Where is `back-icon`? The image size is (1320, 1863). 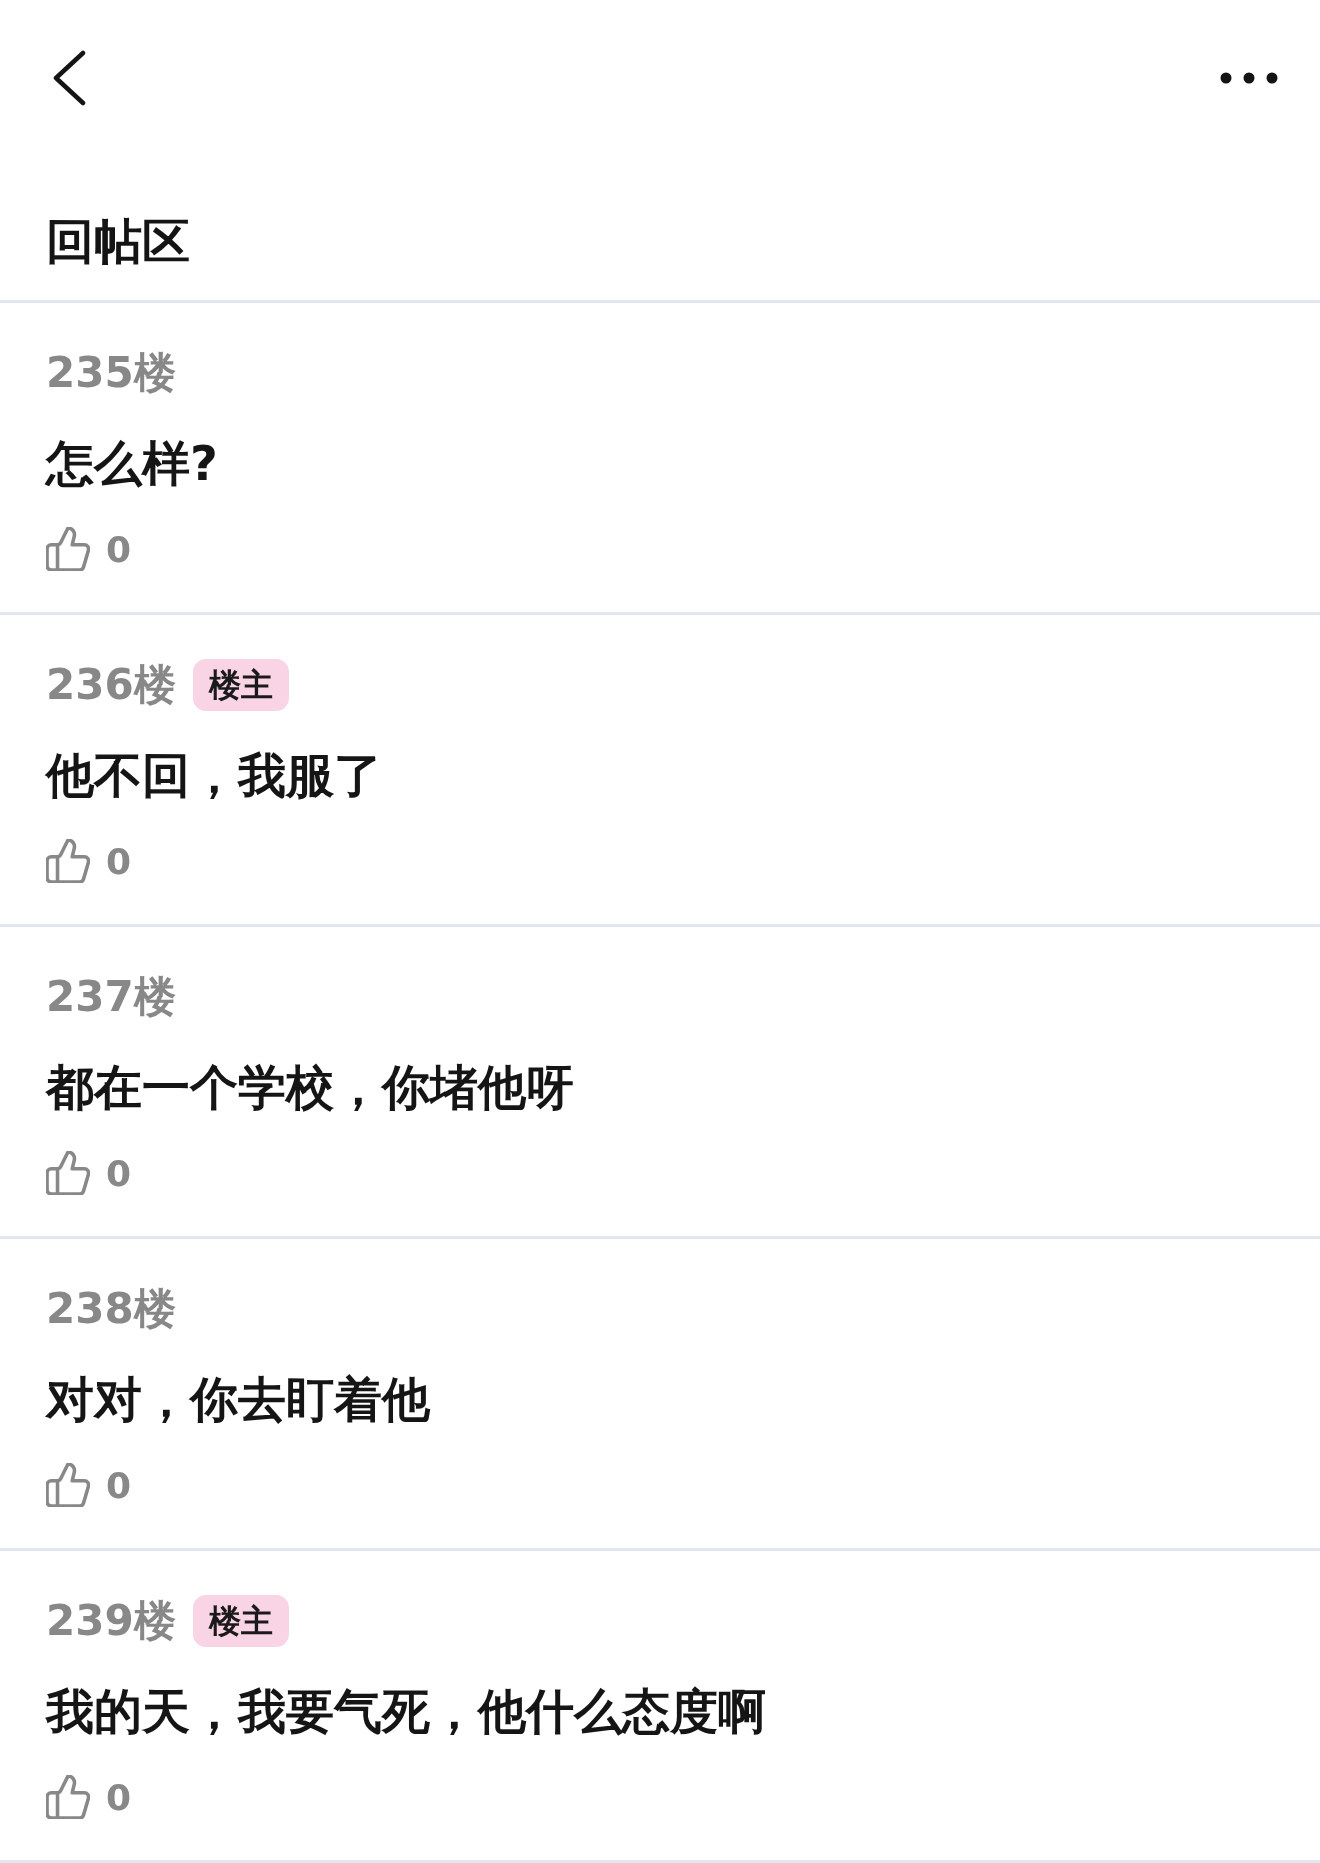
back-icon is located at coordinates (69, 77).